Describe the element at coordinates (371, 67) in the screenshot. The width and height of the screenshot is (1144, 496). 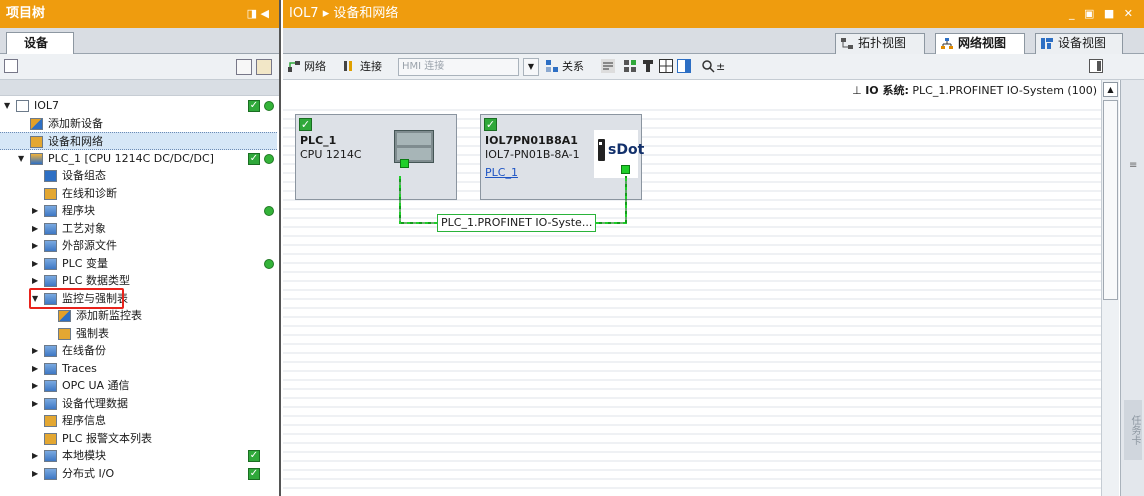
I see `connect-button: 连接` at that location.